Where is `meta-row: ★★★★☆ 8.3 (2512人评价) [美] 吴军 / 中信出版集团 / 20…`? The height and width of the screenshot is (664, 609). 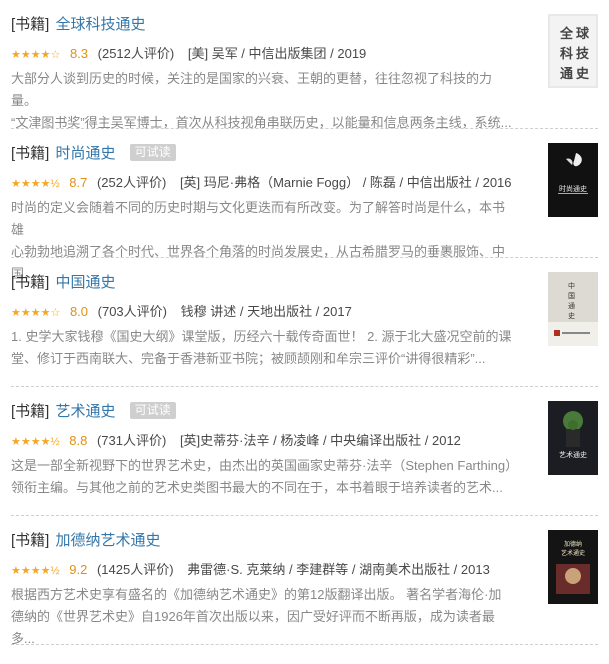 meta-row: ★★★★☆ 8.3 (2512人评价) [美] 吴军 / 中信出版集团 / 20… is located at coordinates (188, 54).